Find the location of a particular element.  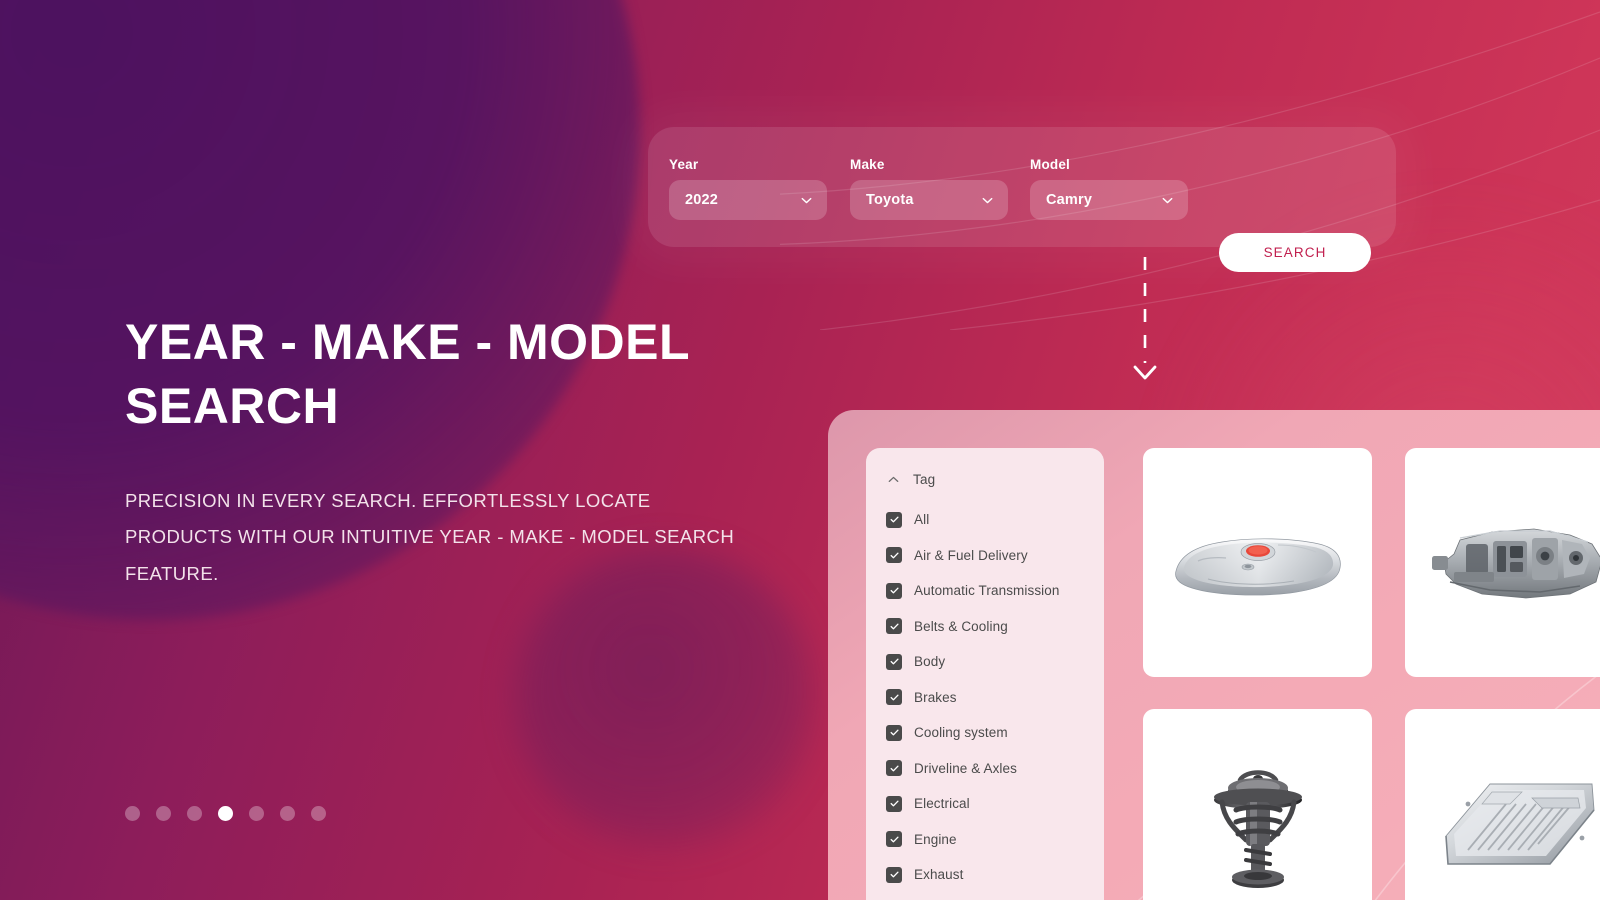

tag-filter-item-label: Exhaust is located at coordinates (939, 875).